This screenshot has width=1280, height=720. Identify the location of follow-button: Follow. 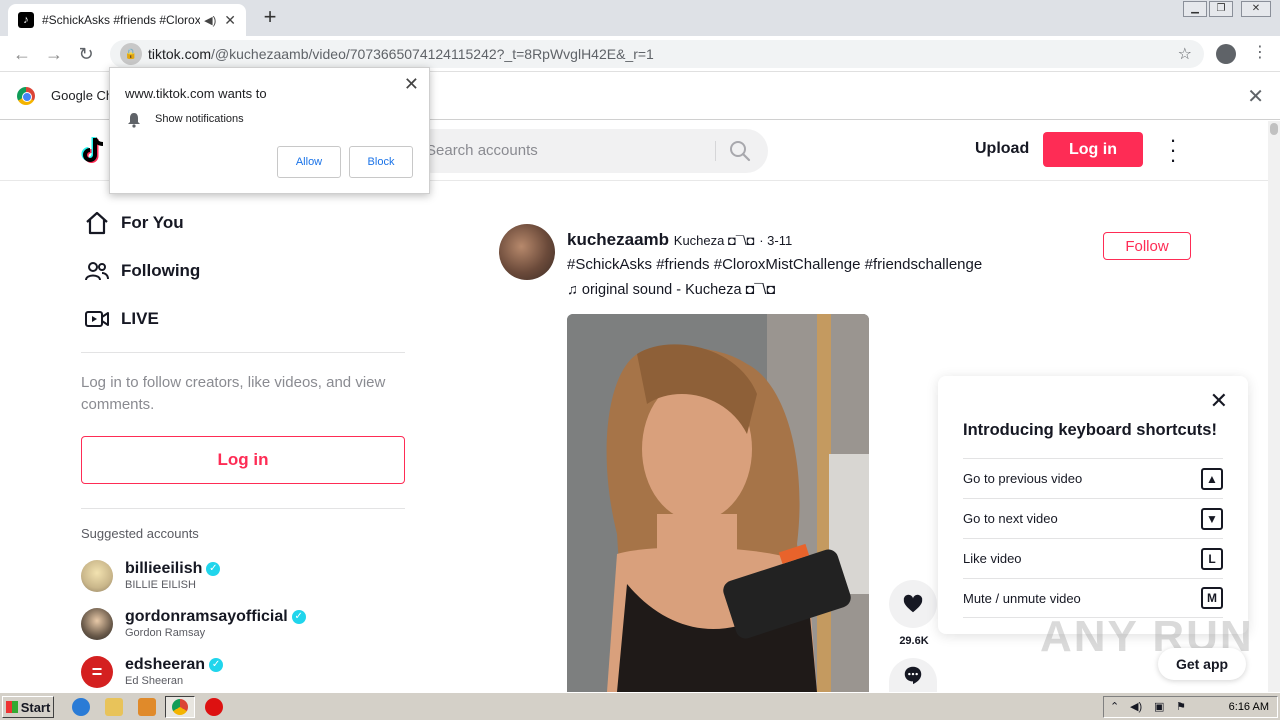
(1147, 246).